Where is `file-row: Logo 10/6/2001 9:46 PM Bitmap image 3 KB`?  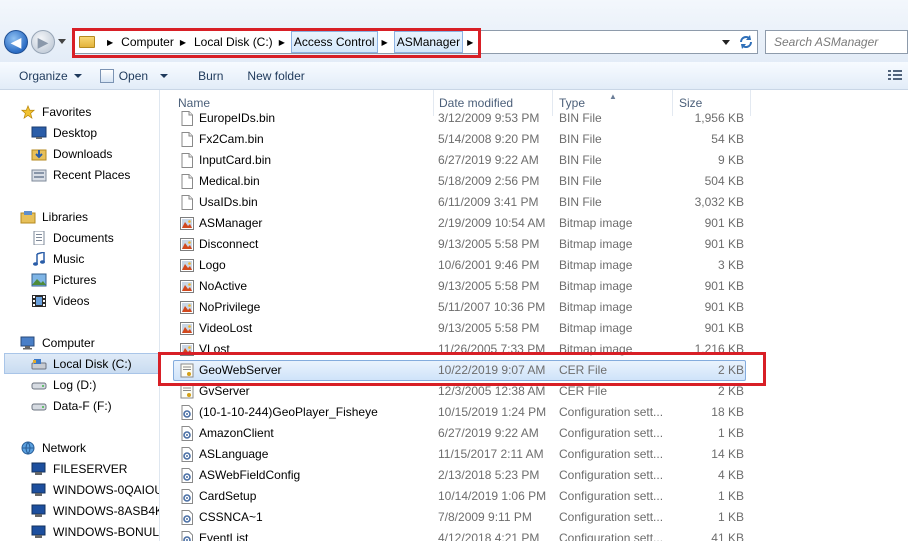 file-row: Logo 10/6/2001 9:46 PM Bitmap image 3 KB is located at coordinates (534, 265).